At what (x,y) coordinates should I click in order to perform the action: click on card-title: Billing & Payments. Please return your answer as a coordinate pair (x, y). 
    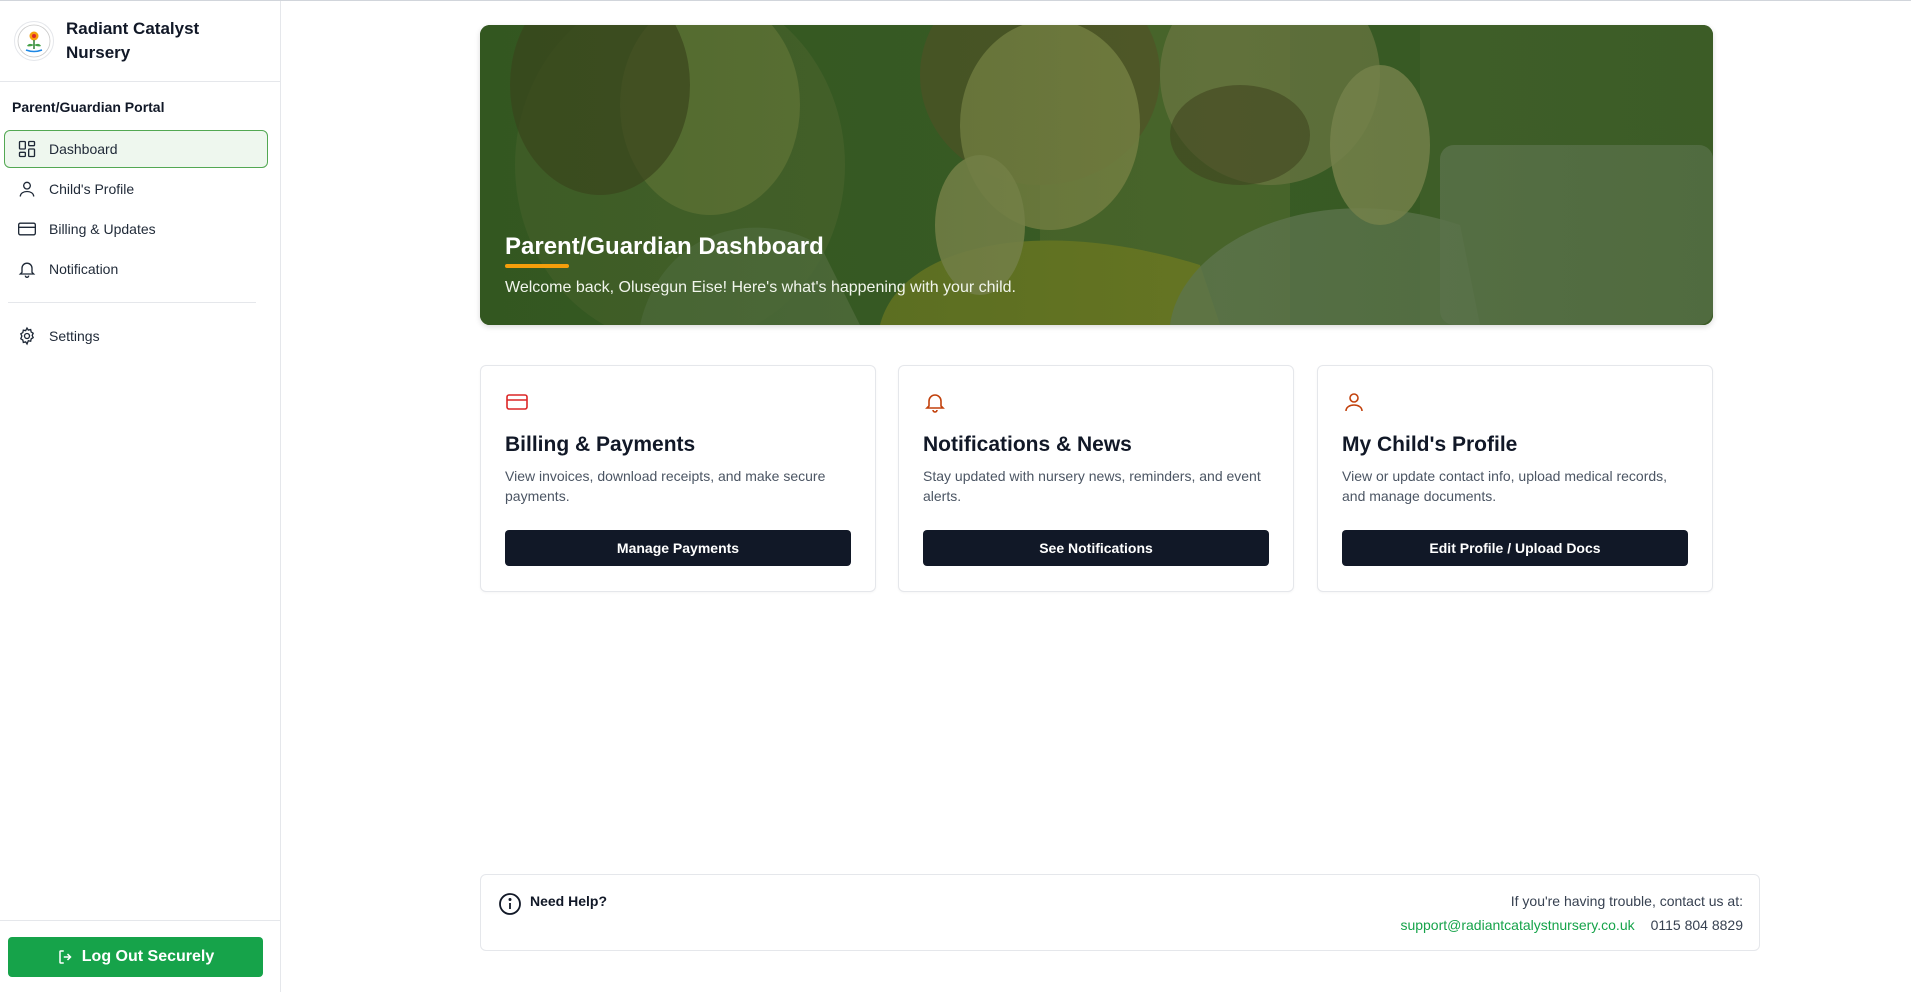
    Looking at the image, I should click on (600, 444).